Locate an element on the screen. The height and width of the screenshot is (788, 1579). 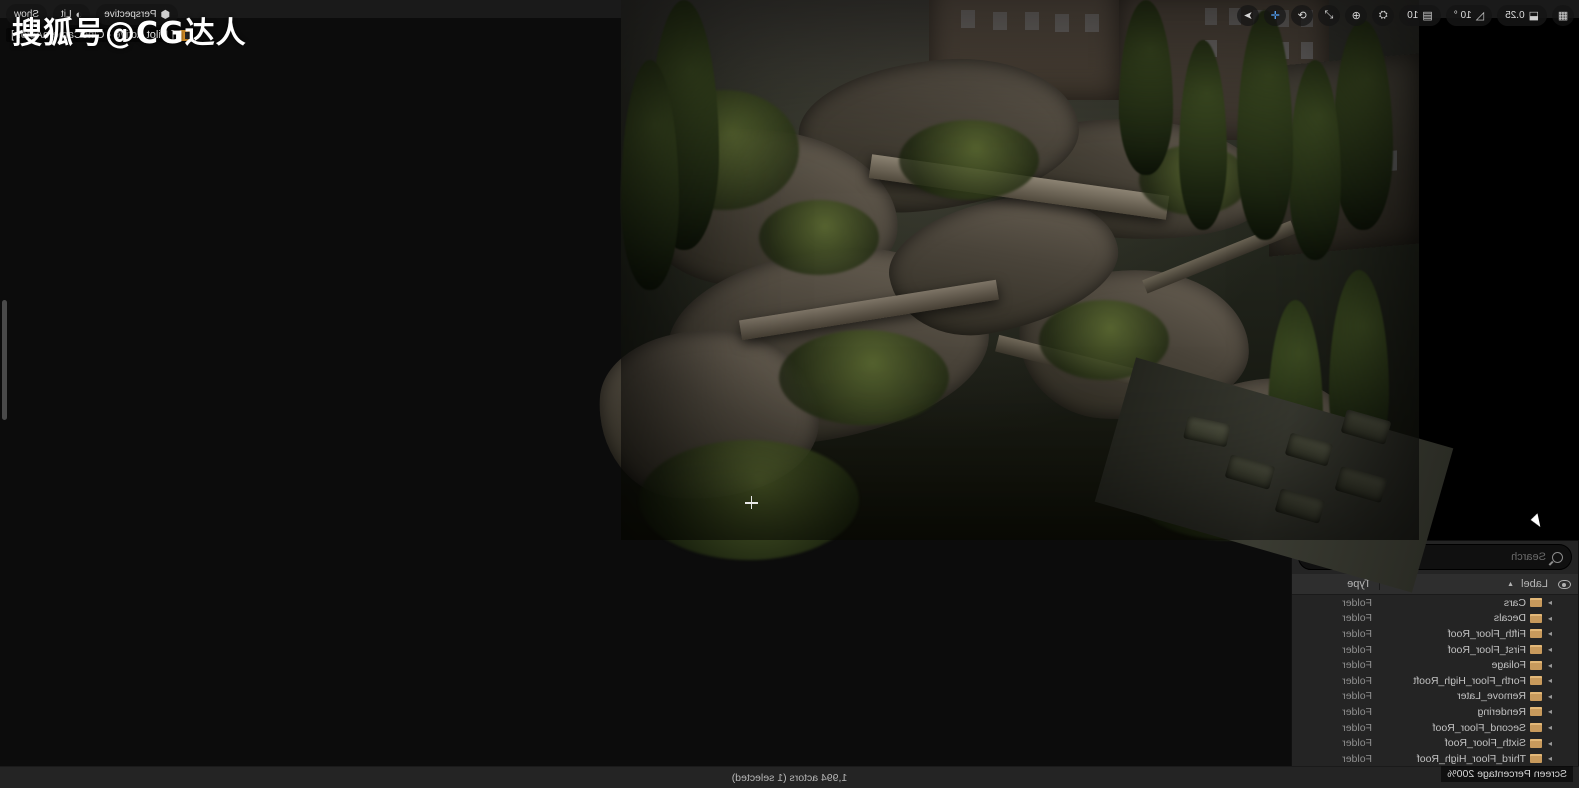
outliner-row: ▸ First_Floor_Roof Folder is located at coordinates (1435, 650).